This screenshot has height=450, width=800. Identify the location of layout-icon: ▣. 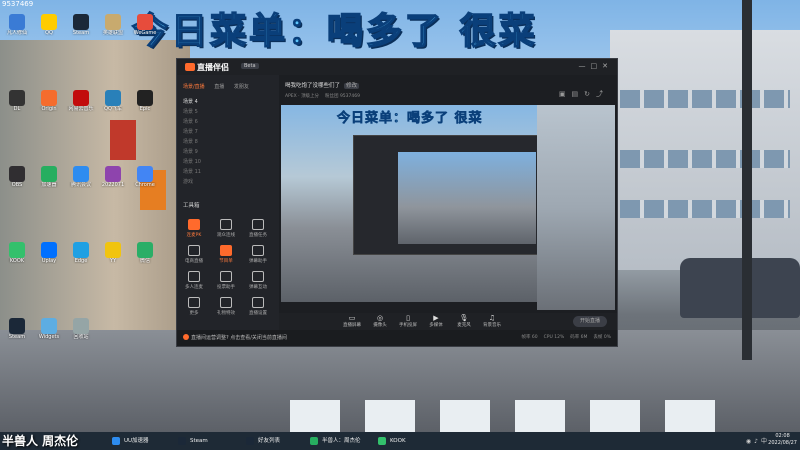
(565, 94).